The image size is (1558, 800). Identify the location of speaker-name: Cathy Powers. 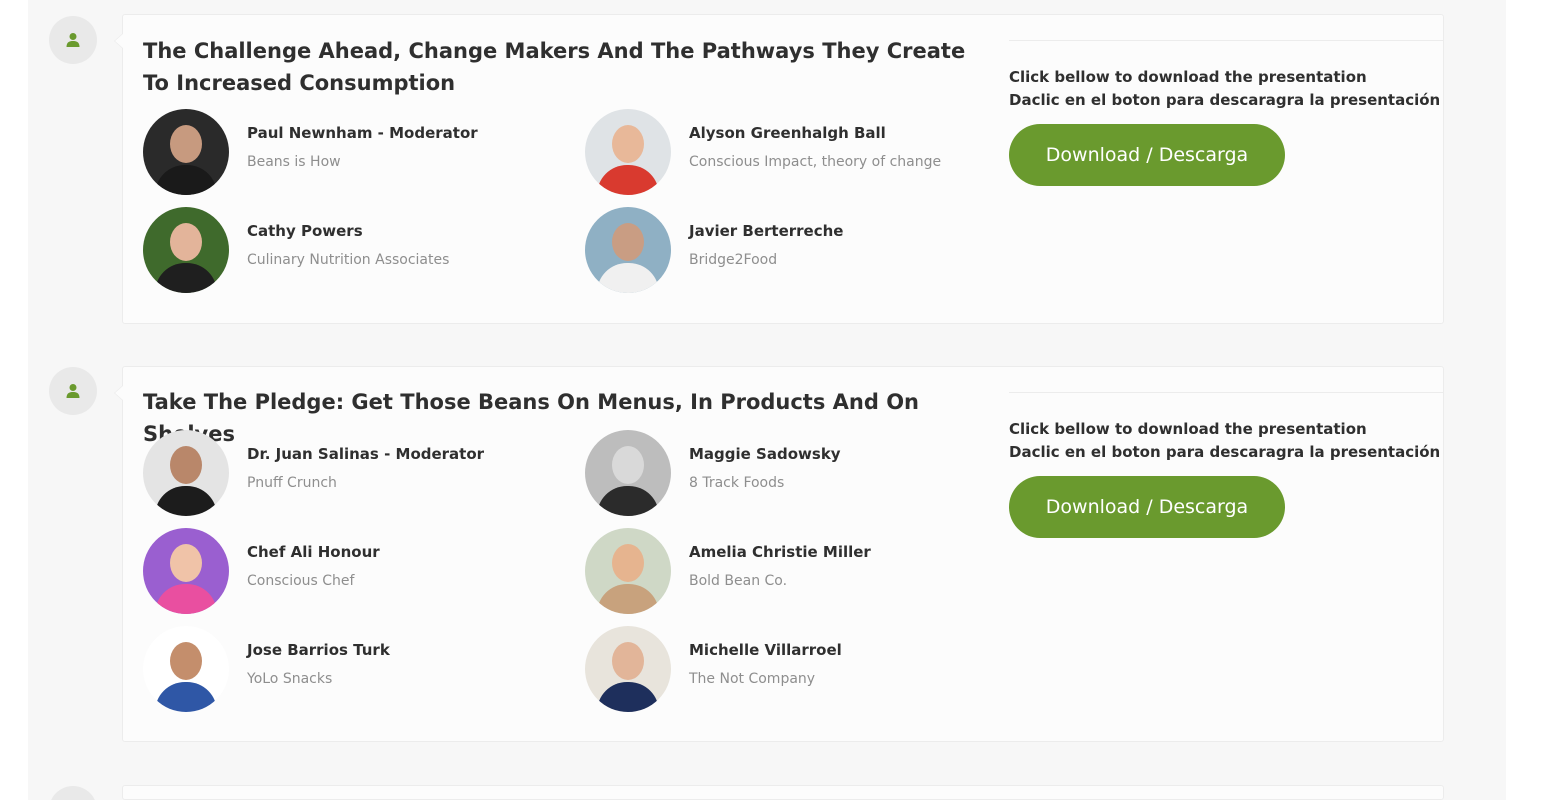
(305, 231).